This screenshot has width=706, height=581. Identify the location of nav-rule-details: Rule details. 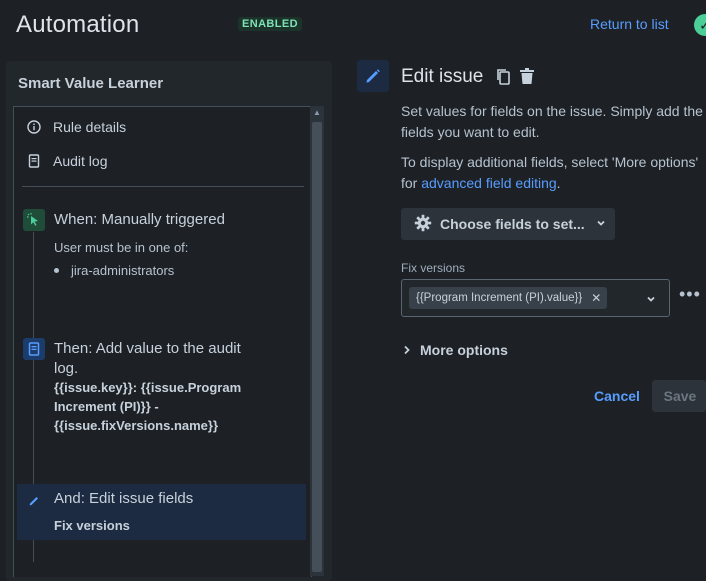
(76, 127).